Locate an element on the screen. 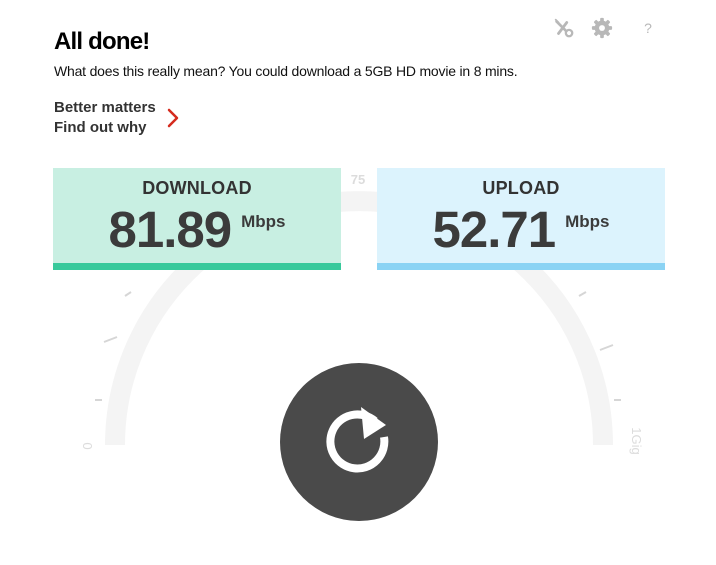 The height and width of the screenshot is (565, 716). gauge-label-top: 75 is located at coordinates (358, 179).